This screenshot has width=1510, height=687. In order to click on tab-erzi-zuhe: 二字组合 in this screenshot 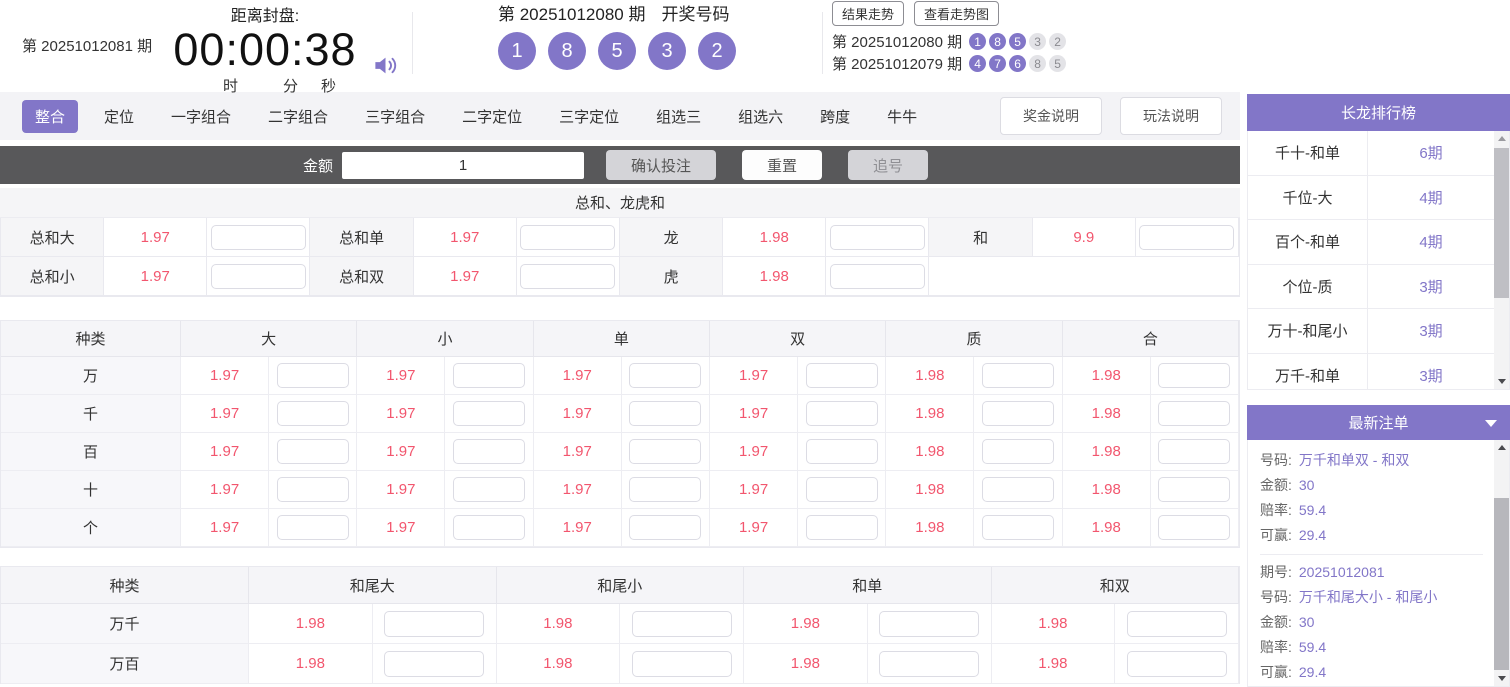, I will do `click(298, 116)`.